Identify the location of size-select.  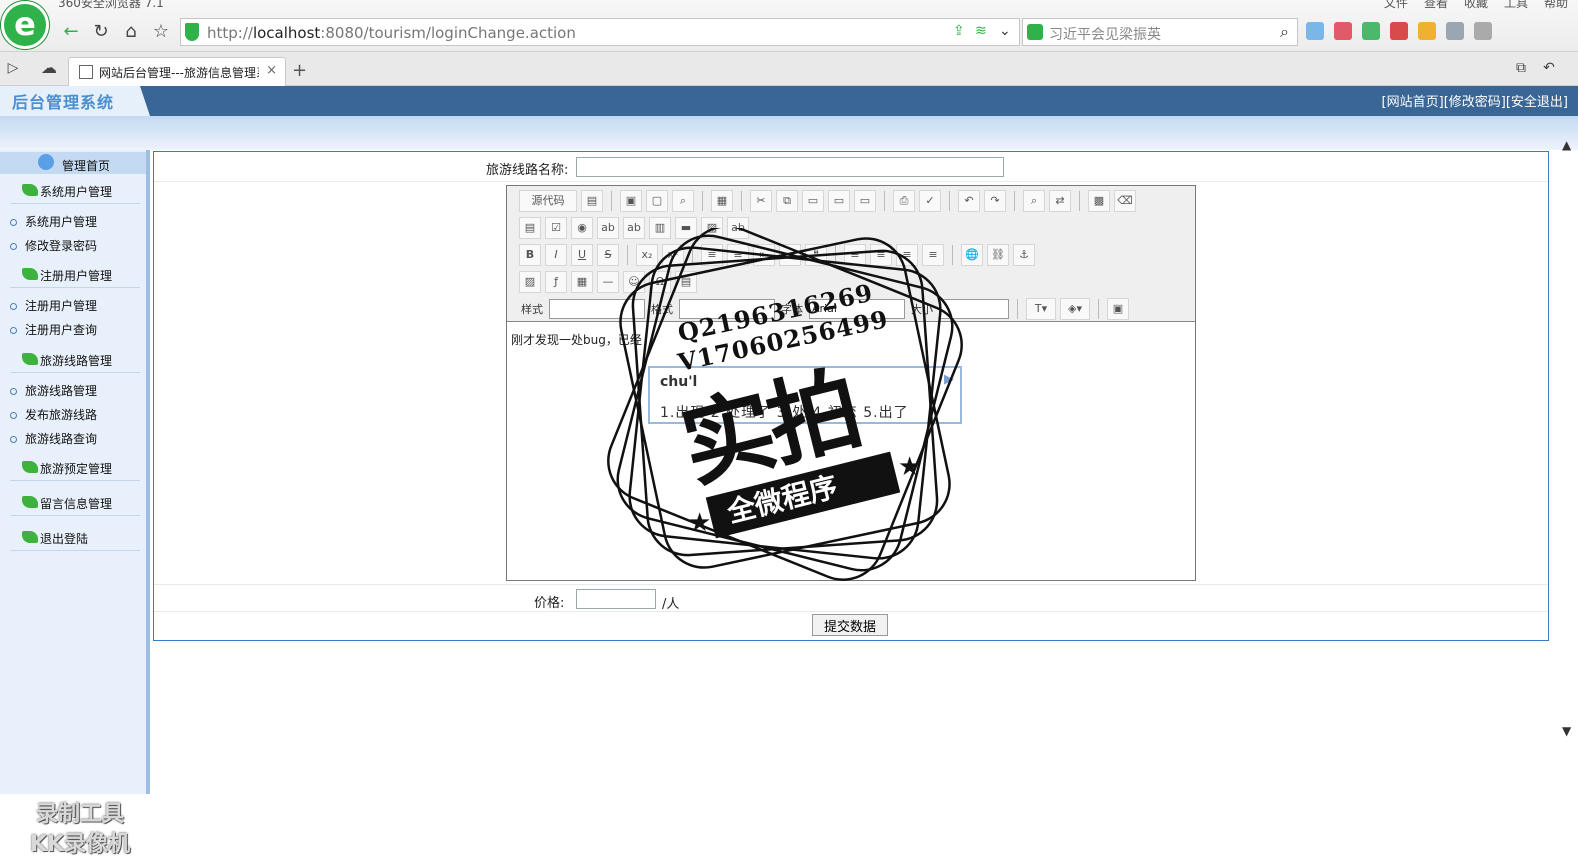
(974, 309).